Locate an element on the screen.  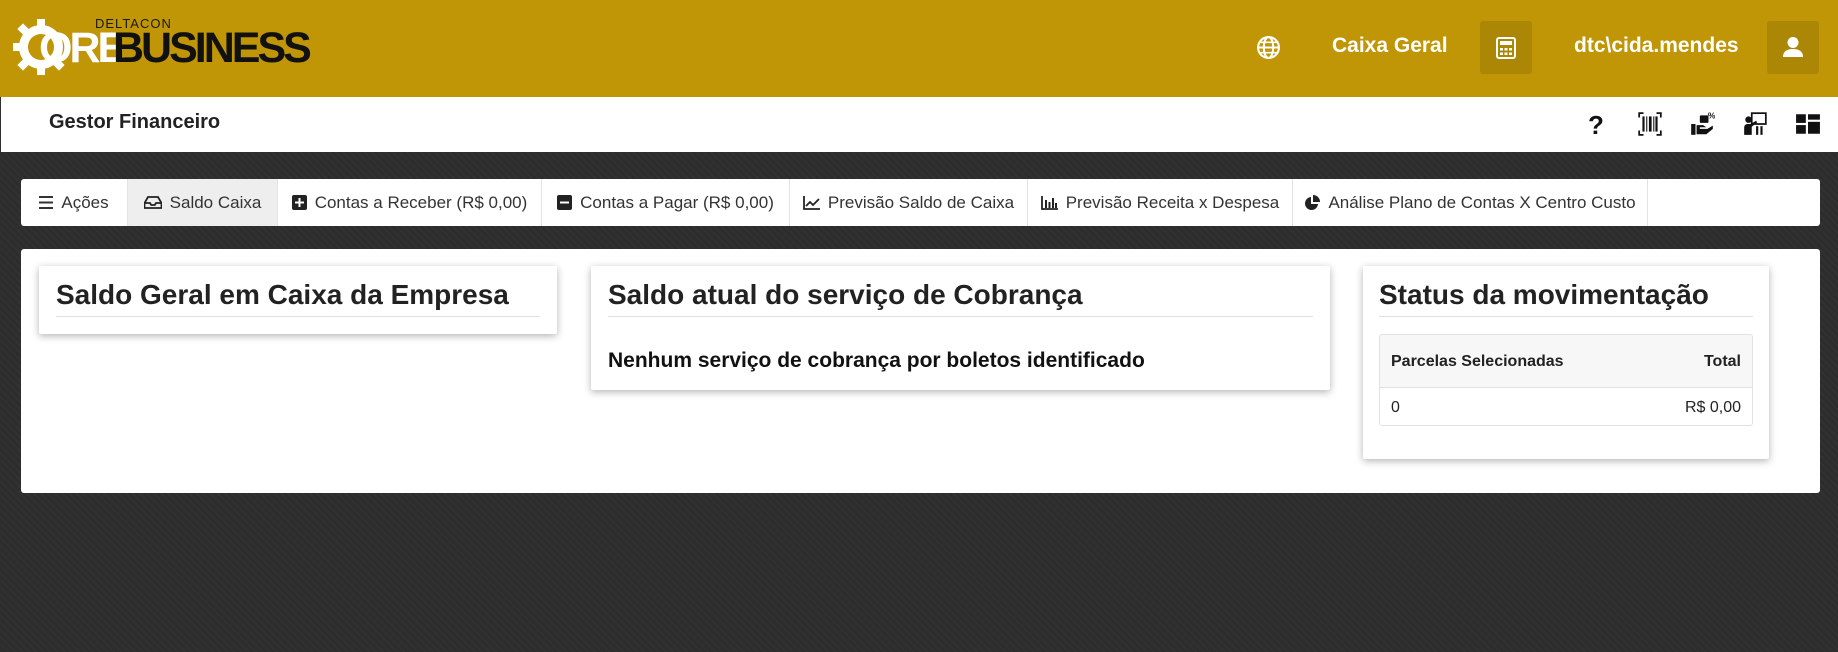
tab-contas-receber: Contas a Receber (R$ 0,00) is located at coordinates (410, 202).